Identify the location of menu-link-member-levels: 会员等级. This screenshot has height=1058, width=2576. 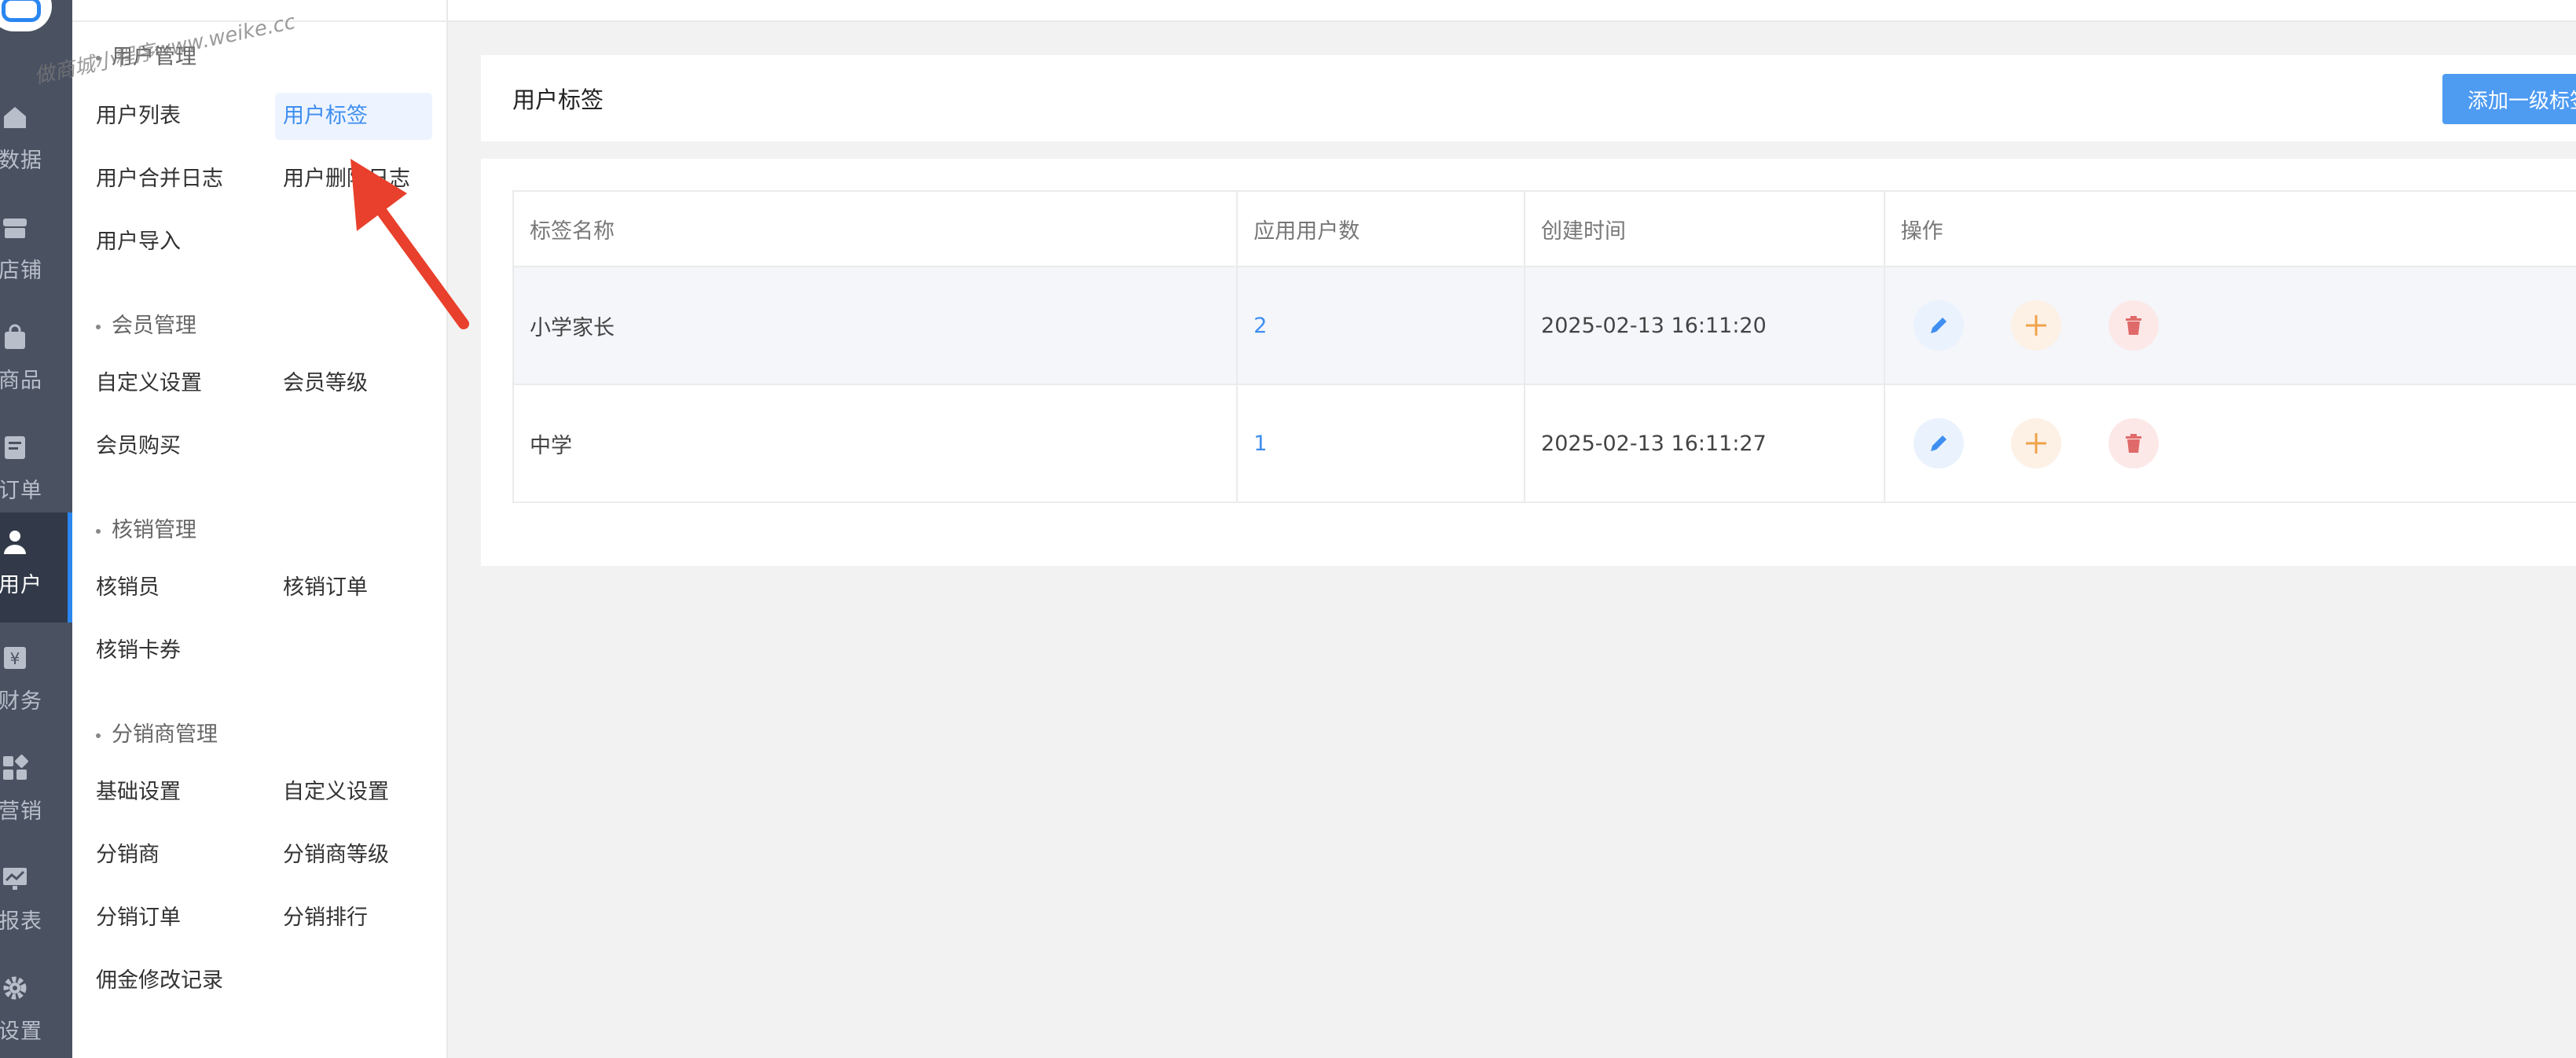
(325, 383).